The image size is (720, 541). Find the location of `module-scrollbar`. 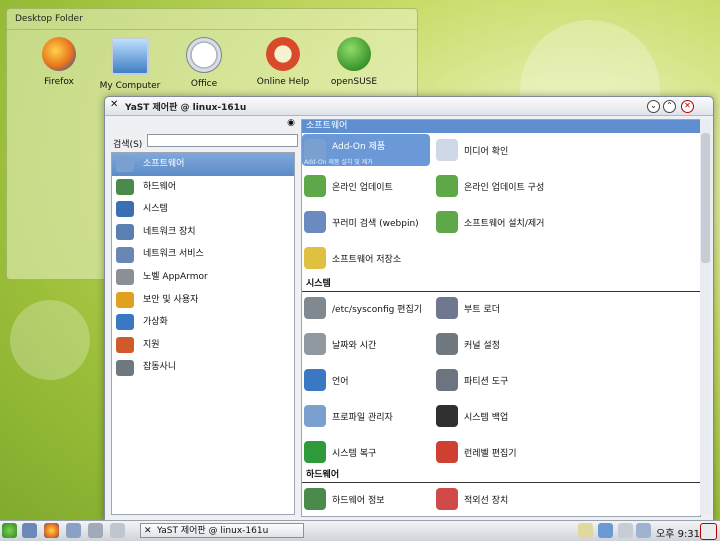

module-scrollbar is located at coordinates (705, 317).